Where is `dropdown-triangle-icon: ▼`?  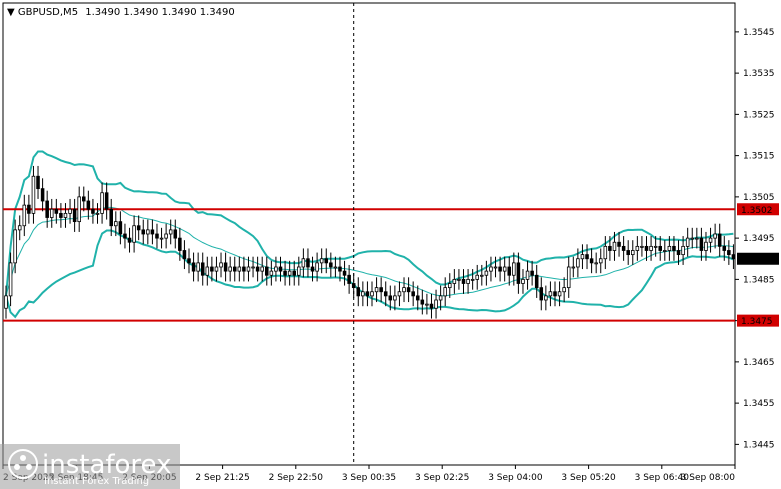
dropdown-triangle-icon: ▼ is located at coordinates (12, 12).